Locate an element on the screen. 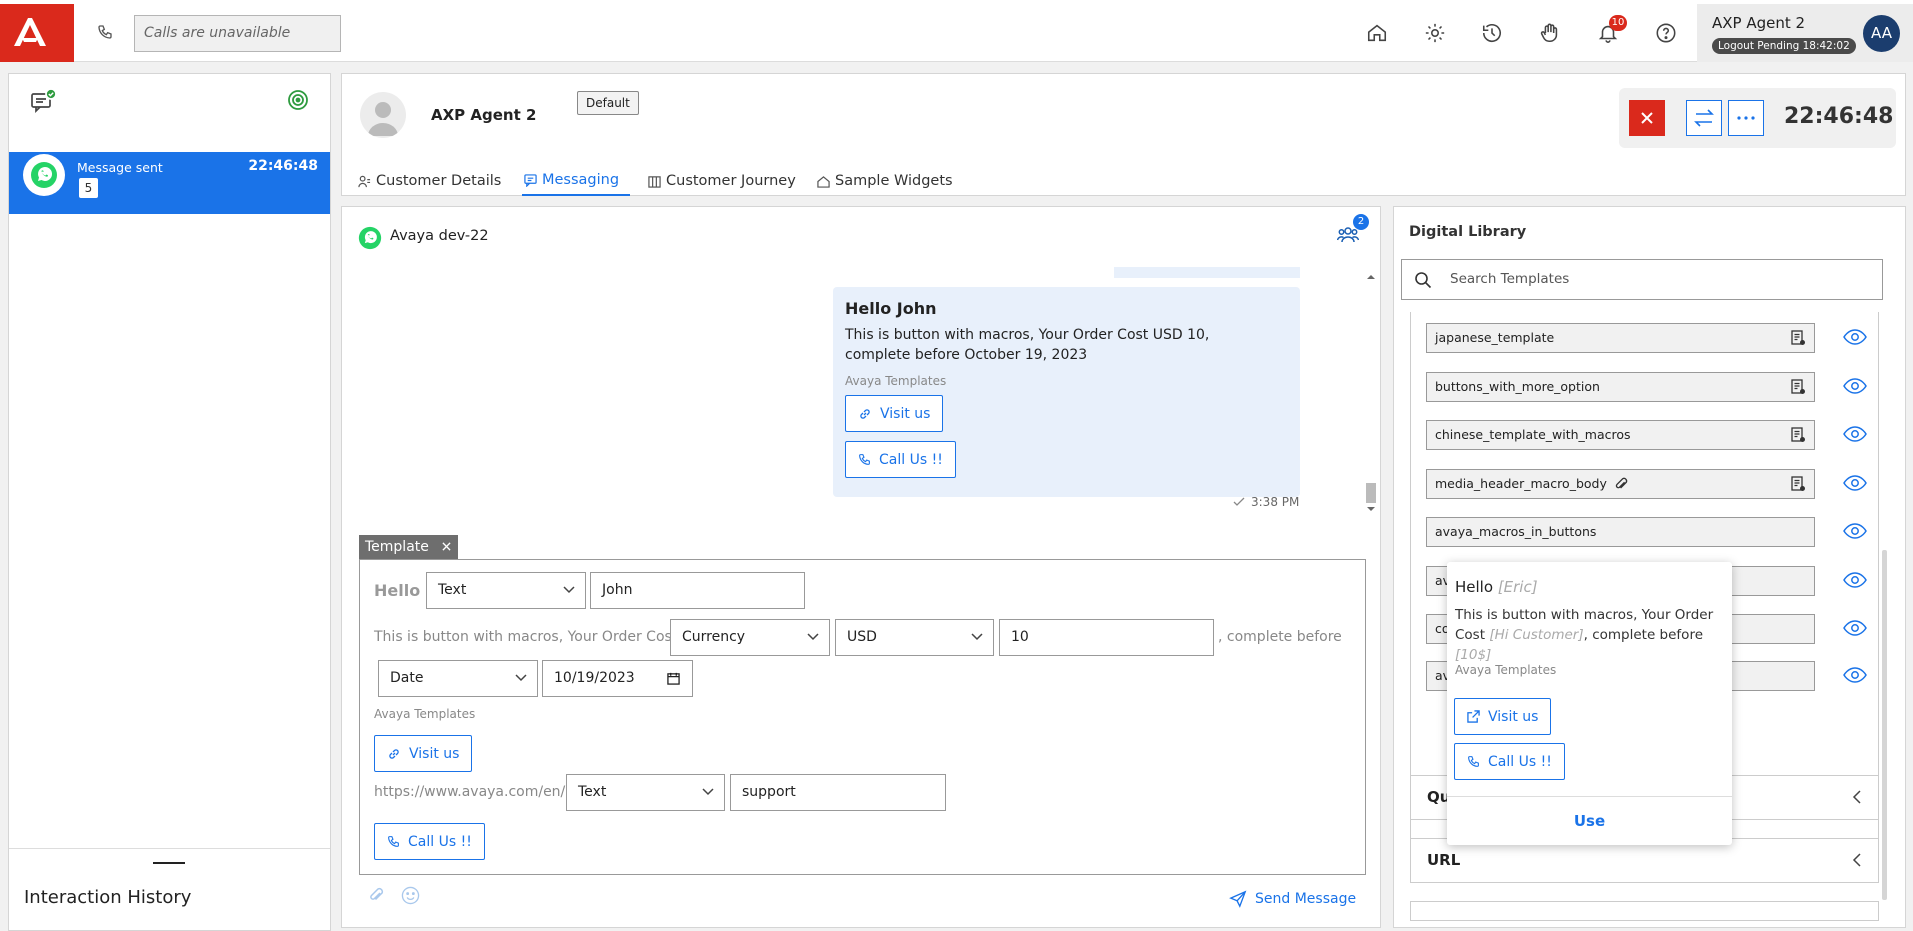 This screenshot has width=1913, height=931. send-message-button: Send Message is located at coordinates (1292, 899).